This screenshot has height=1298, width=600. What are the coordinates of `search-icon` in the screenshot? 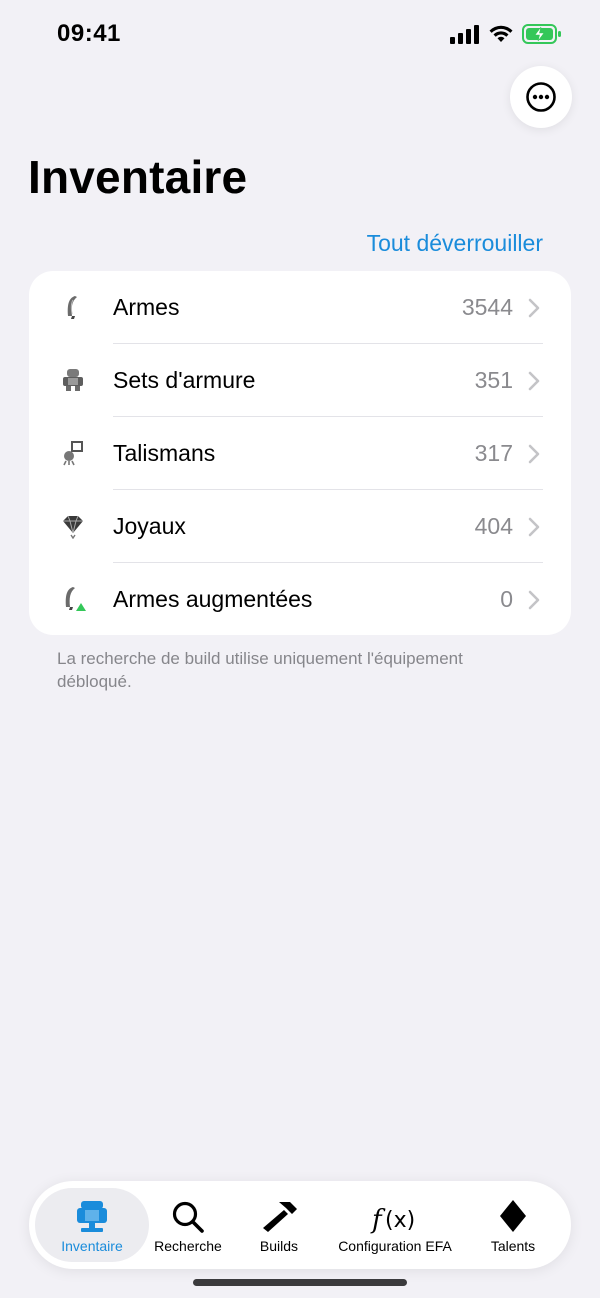 It's located at (188, 1214).